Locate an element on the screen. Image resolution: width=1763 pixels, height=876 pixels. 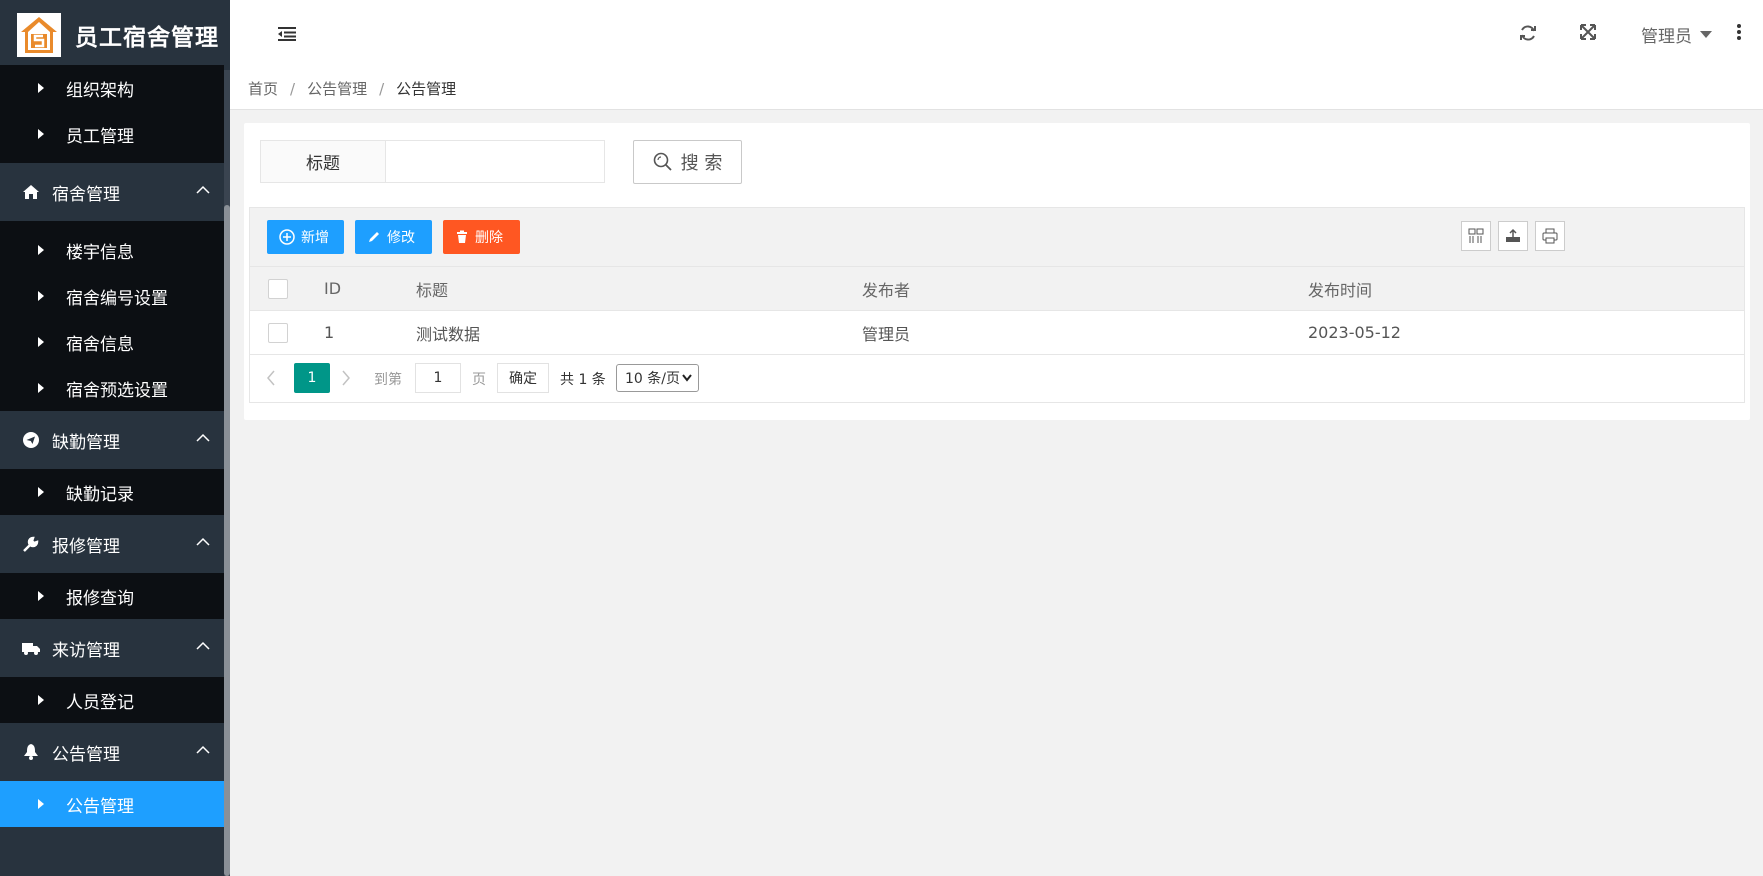
search-icon is located at coordinates (662, 161).